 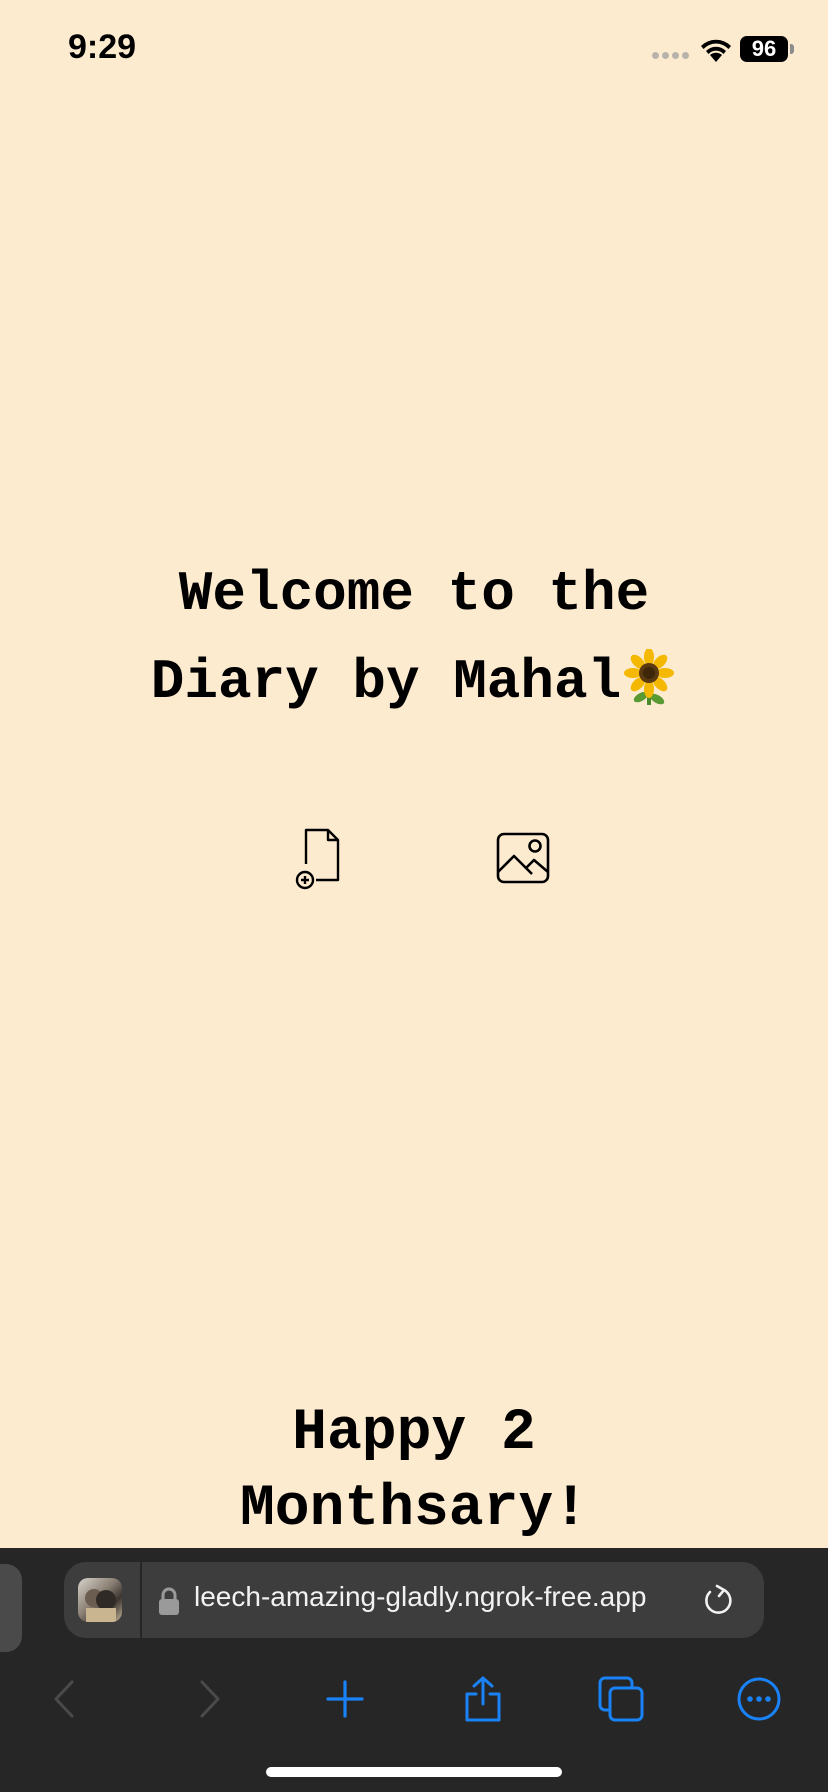 What do you see at coordinates (414, 594) in the screenshot?
I see `welcome-line-1: Welcome to the` at bounding box center [414, 594].